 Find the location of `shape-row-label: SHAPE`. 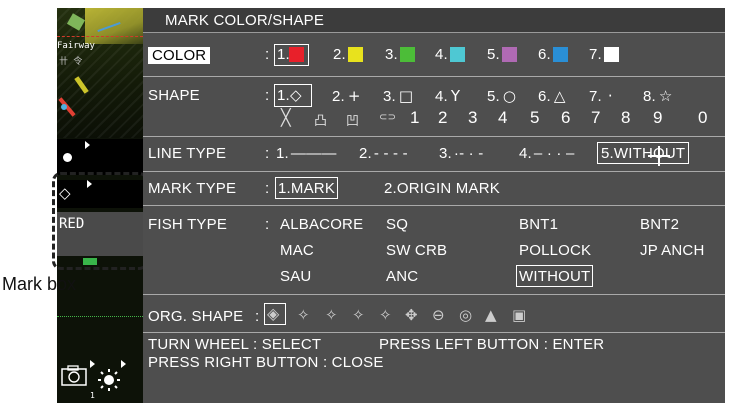

shape-row-label: SHAPE is located at coordinates (174, 95).